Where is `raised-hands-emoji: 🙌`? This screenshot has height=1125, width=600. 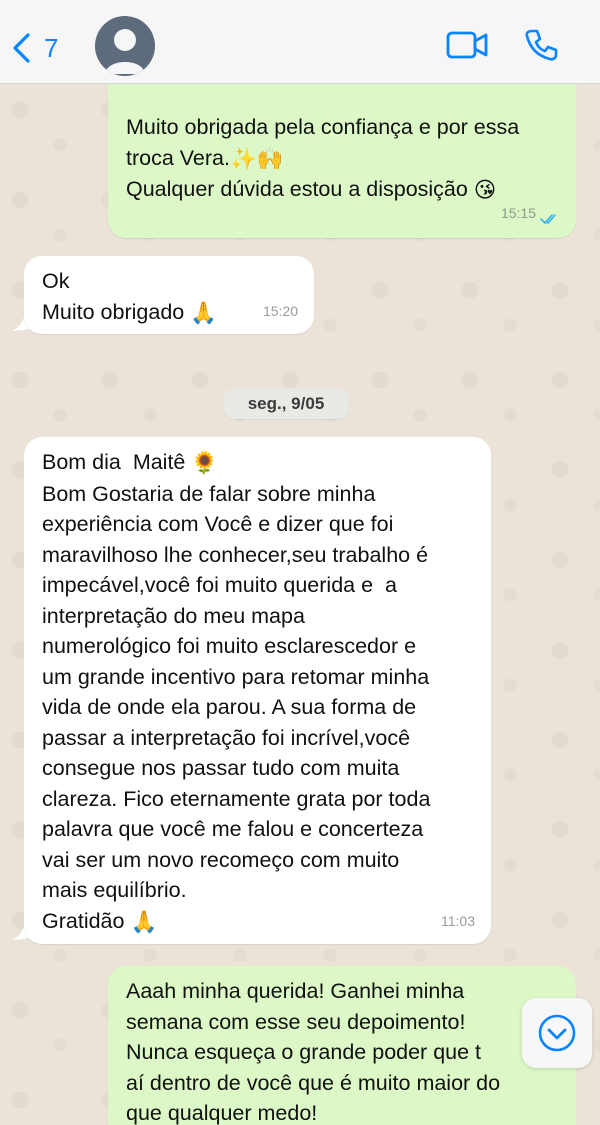 raised-hands-emoji: 🙌 is located at coordinates (270, 158).